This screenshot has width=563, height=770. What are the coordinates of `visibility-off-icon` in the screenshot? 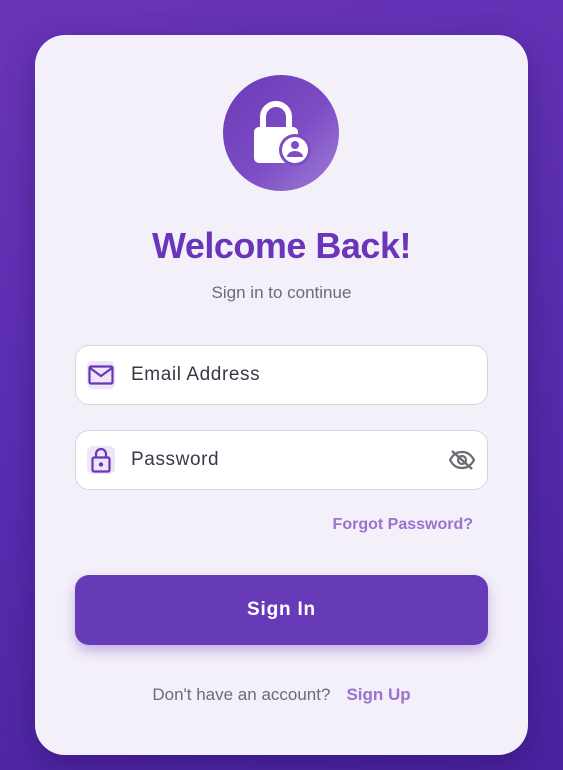 It's located at (462, 460).